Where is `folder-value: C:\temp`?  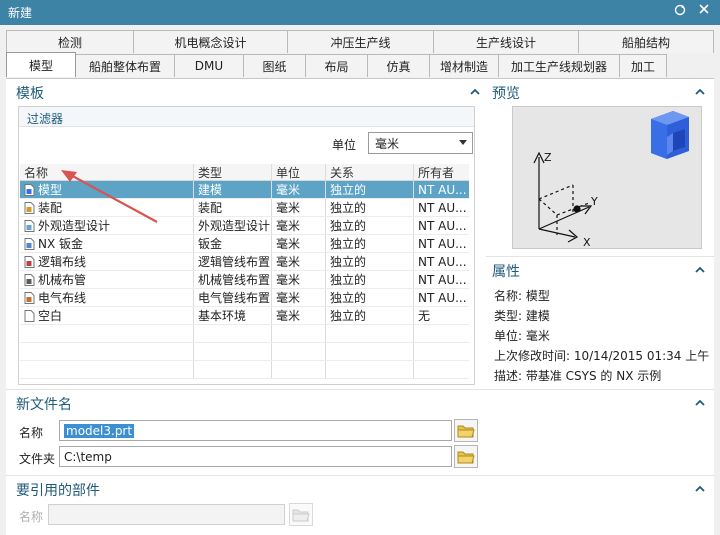 folder-value: C:\temp is located at coordinates (88, 456).